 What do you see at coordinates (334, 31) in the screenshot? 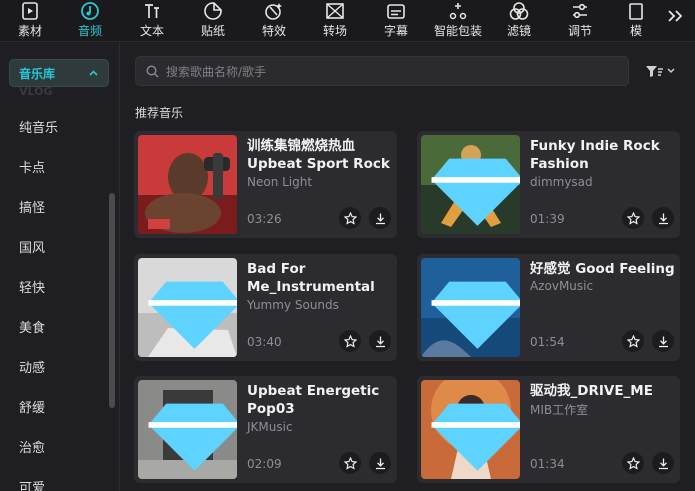
I see `tab-transition-label: 转场` at bounding box center [334, 31].